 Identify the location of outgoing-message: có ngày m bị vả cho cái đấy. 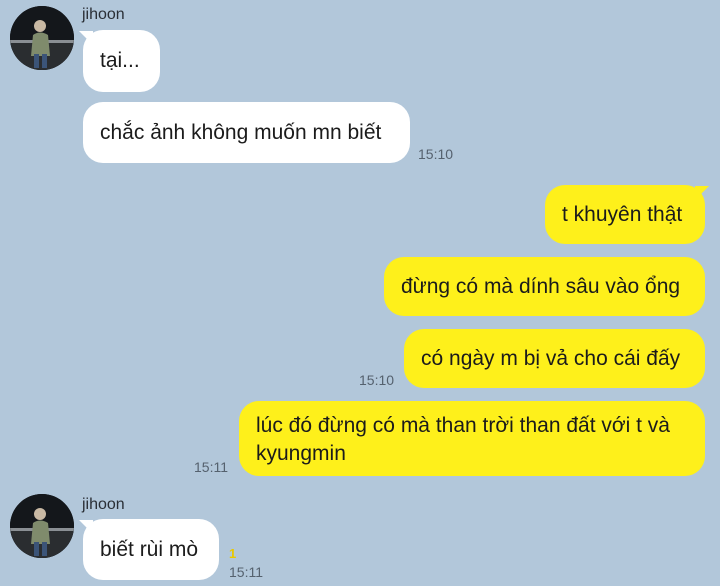
(554, 358).